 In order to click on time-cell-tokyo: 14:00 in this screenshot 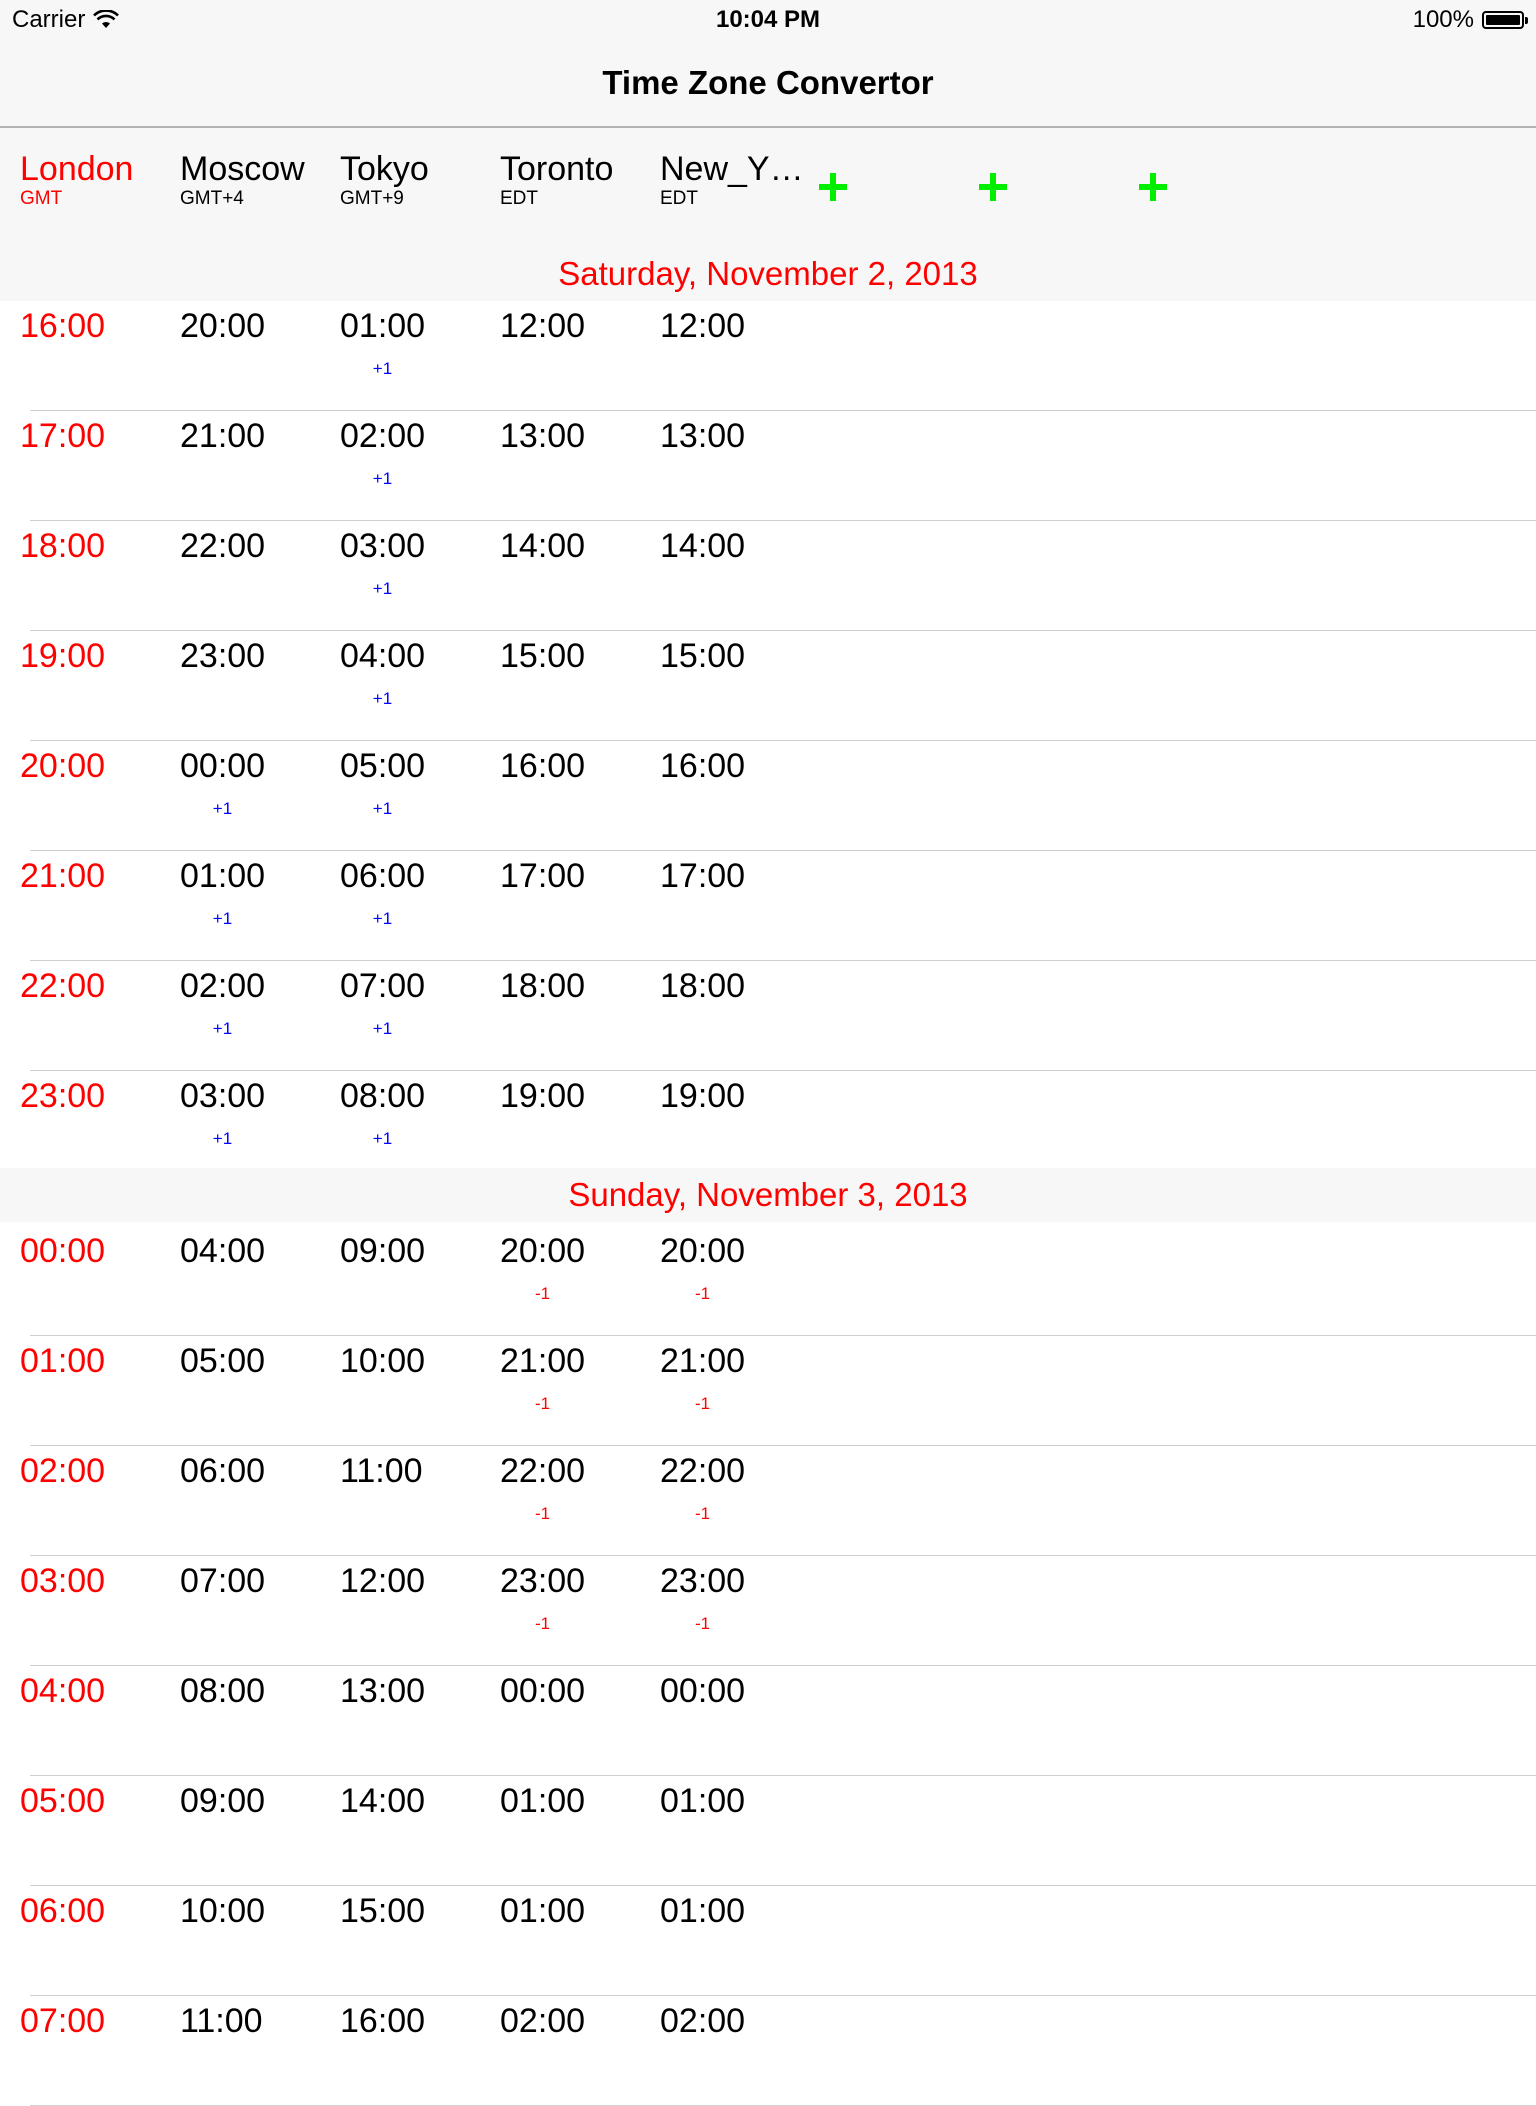, I will do `click(382, 1801)`.